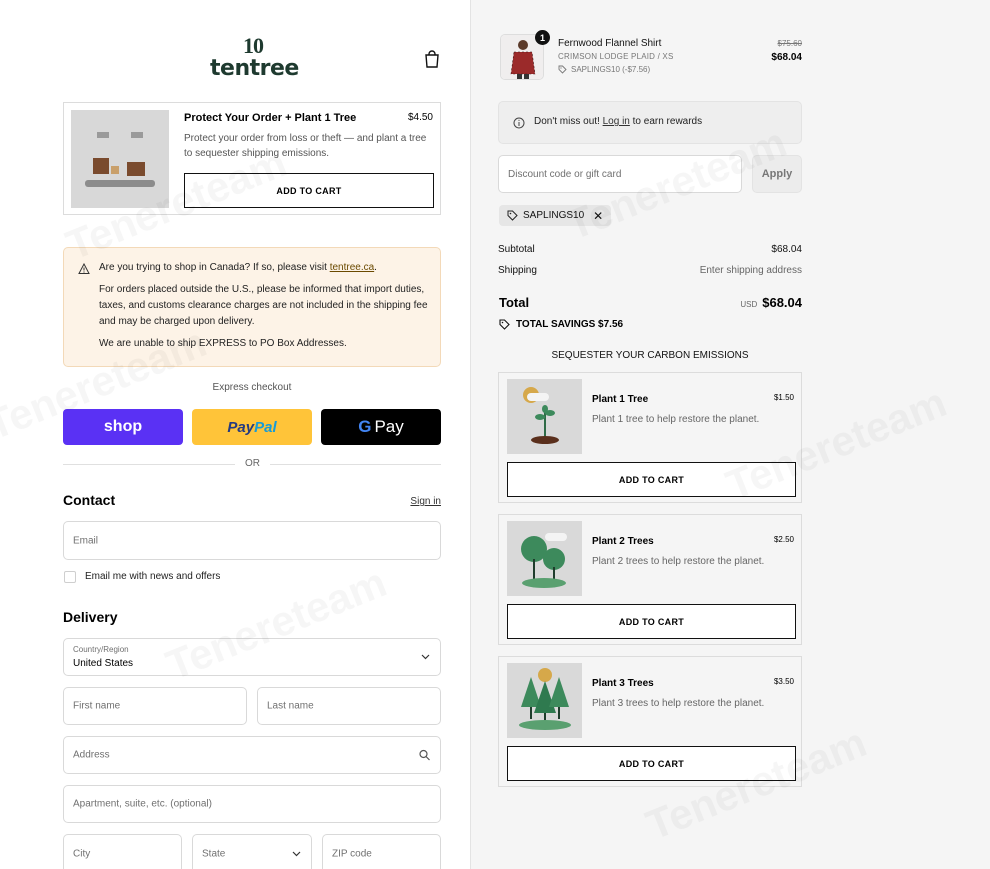  What do you see at coordinates (252, 755) in the screenshot?
I see `address-field: Address` at bounding box center [252, 755].